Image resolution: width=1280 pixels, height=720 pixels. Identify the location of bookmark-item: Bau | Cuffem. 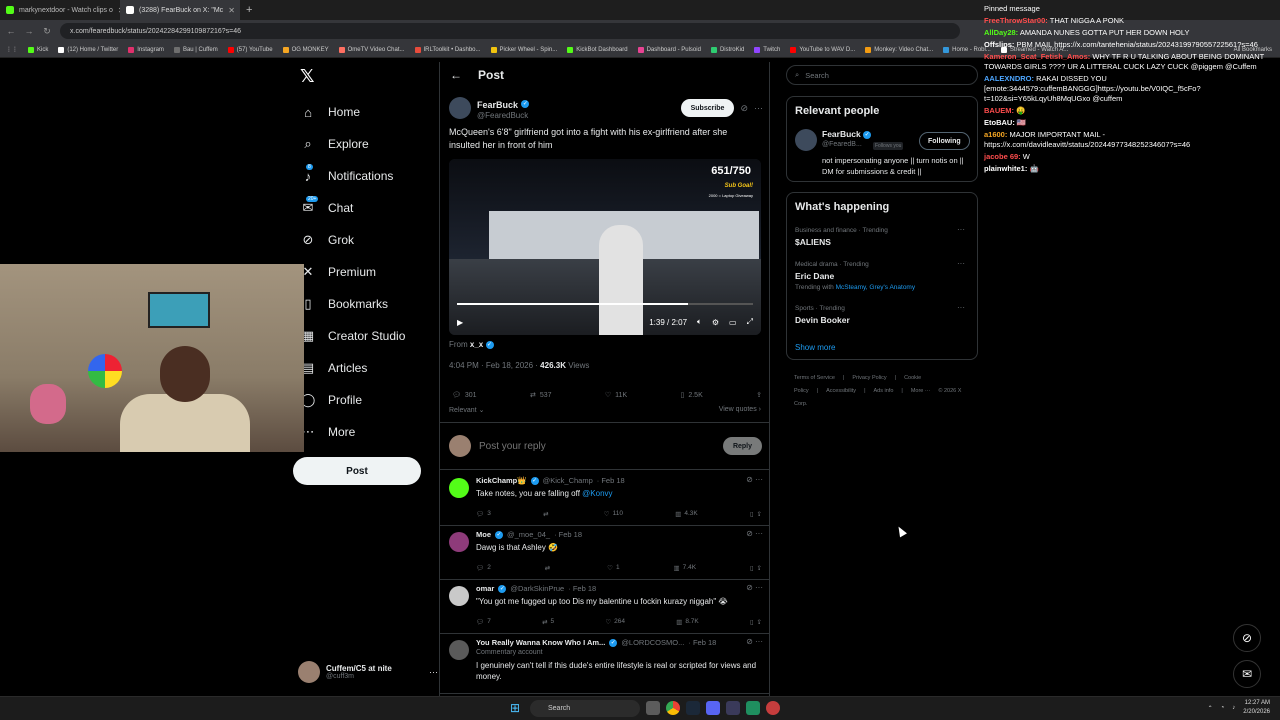
(195, 49).